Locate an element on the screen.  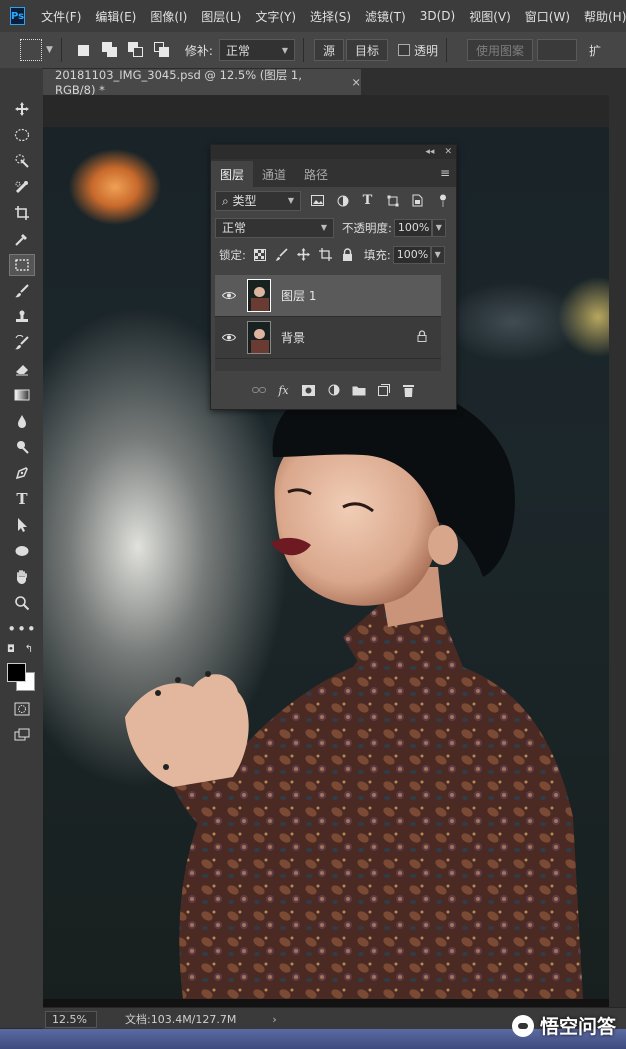
new-layer-icon is located at coordinates (384, 390).